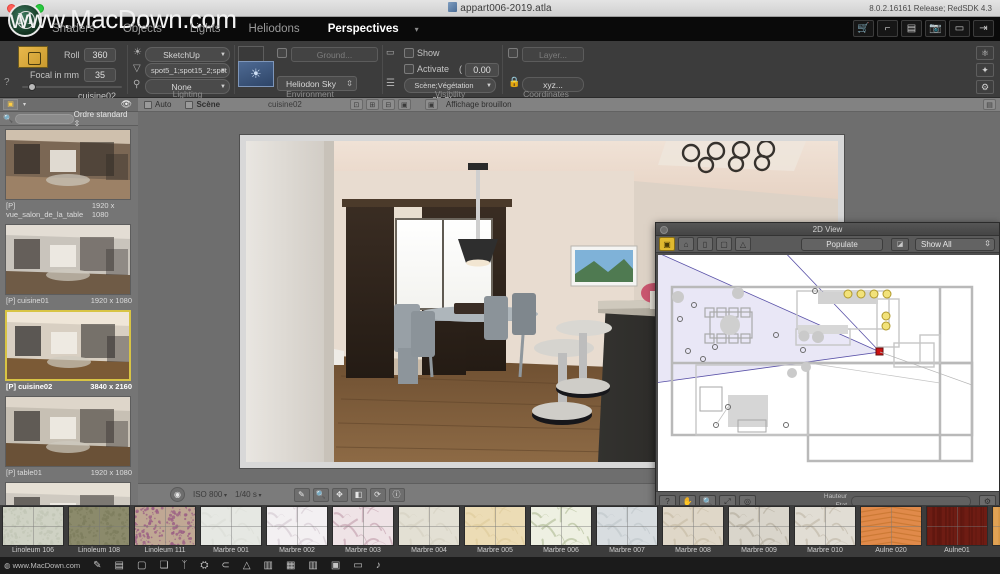 The image size is (1000, 574). What do you see at coordinates (377, 494) in the screenshot?
I see `refresh-icon: ⟳` at bounding box center [377, 494].